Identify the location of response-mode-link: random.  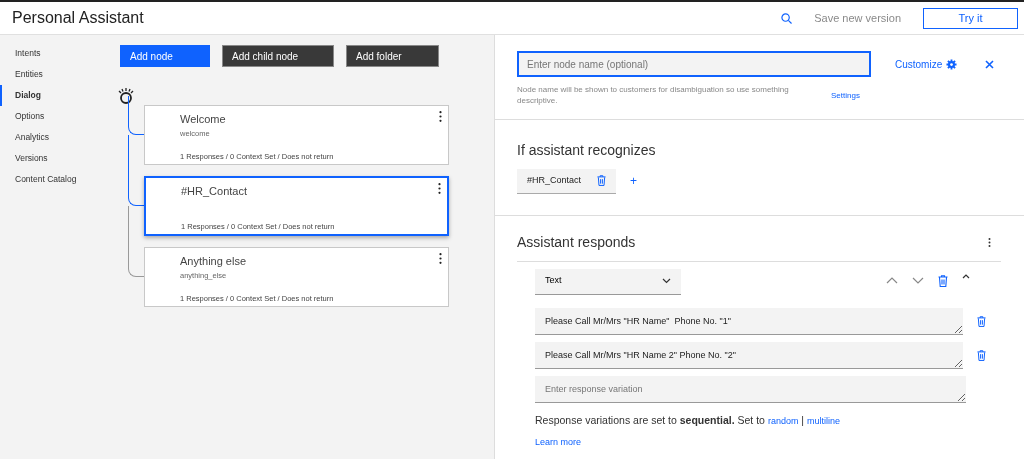
(783, 420).